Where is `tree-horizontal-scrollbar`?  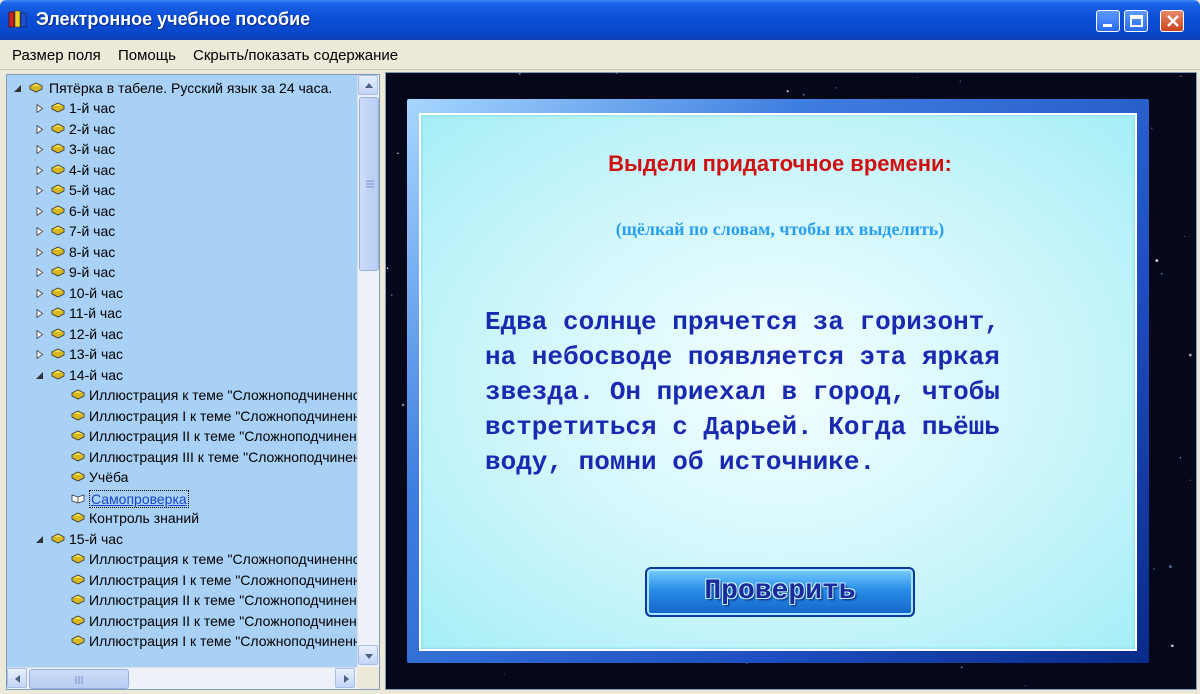 tree-horizontal-scrollbar is located at coordinates (182, 678).